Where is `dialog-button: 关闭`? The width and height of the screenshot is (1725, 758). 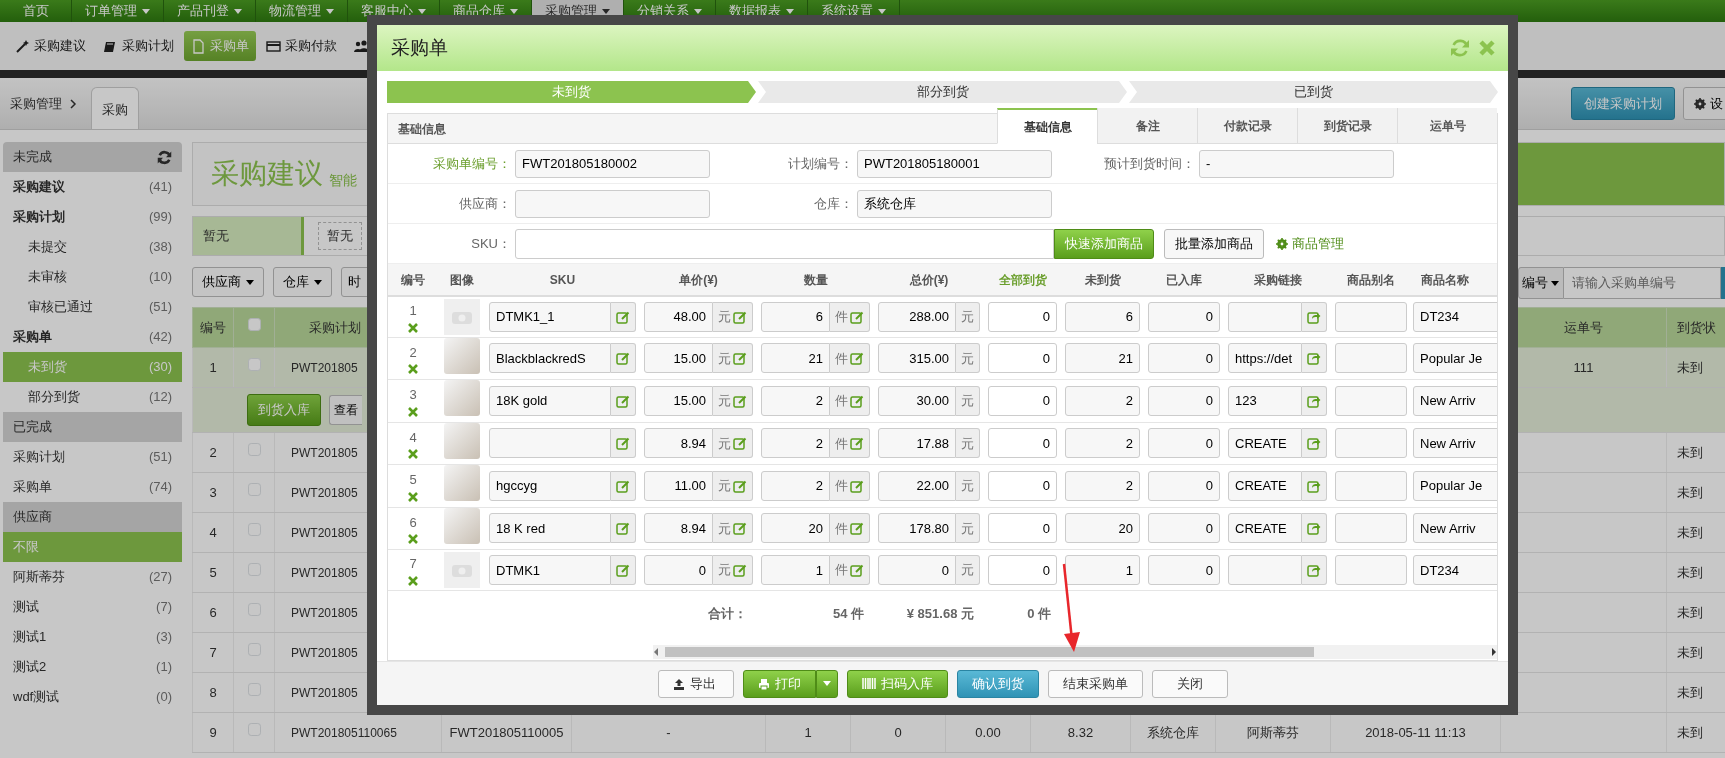 dialog-button: 关闭 is located at coordinates (1189, 683).